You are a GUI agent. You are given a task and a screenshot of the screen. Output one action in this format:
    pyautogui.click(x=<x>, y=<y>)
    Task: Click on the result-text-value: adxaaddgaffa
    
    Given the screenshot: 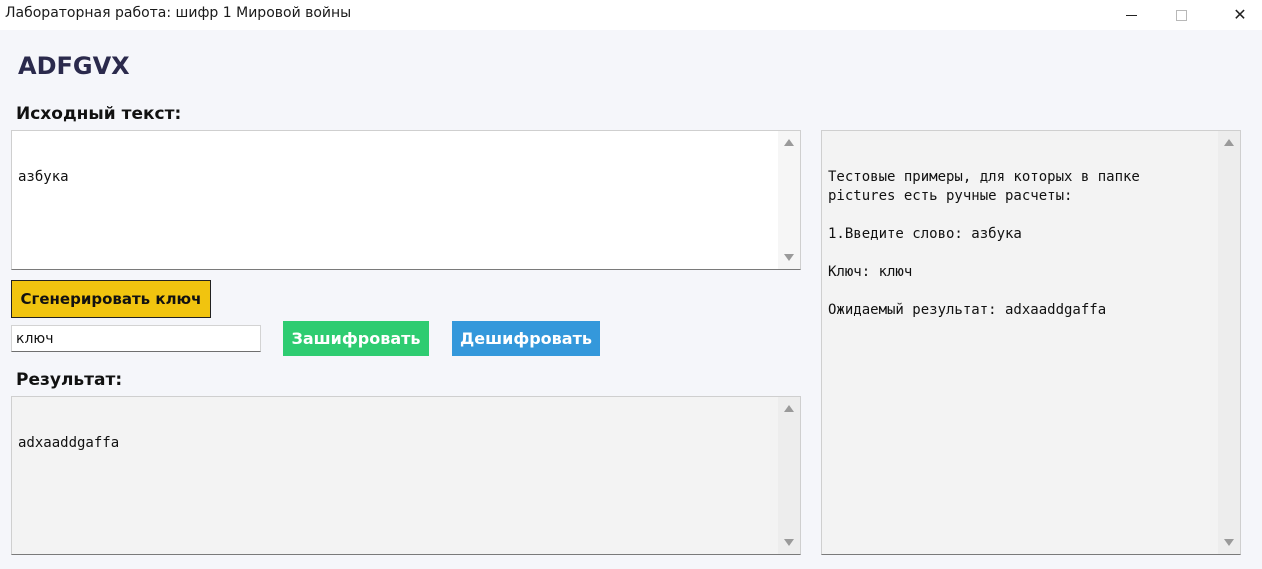 What is the action you would take?
    pyautogui.click(x=69, y=443)
    